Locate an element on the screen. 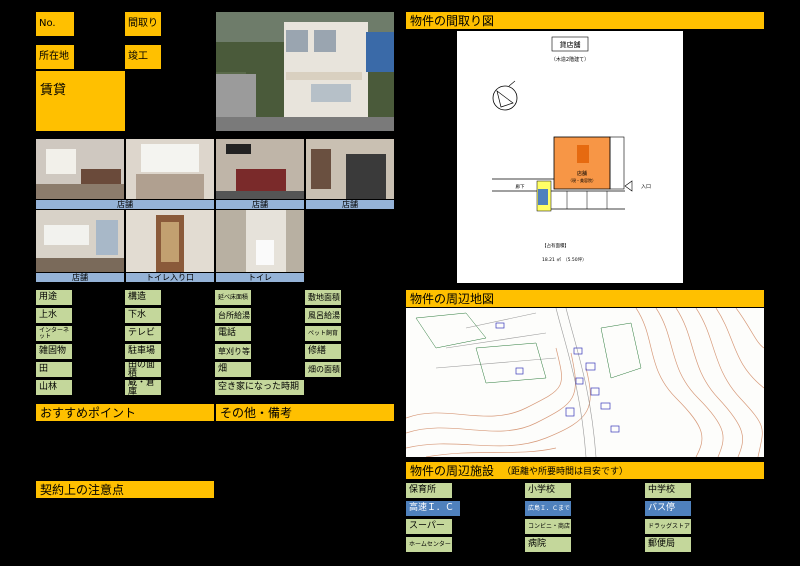 The width and height of the screenshot is (800, 566). toilet-entrance-photo is located at coordinates (170, 241).